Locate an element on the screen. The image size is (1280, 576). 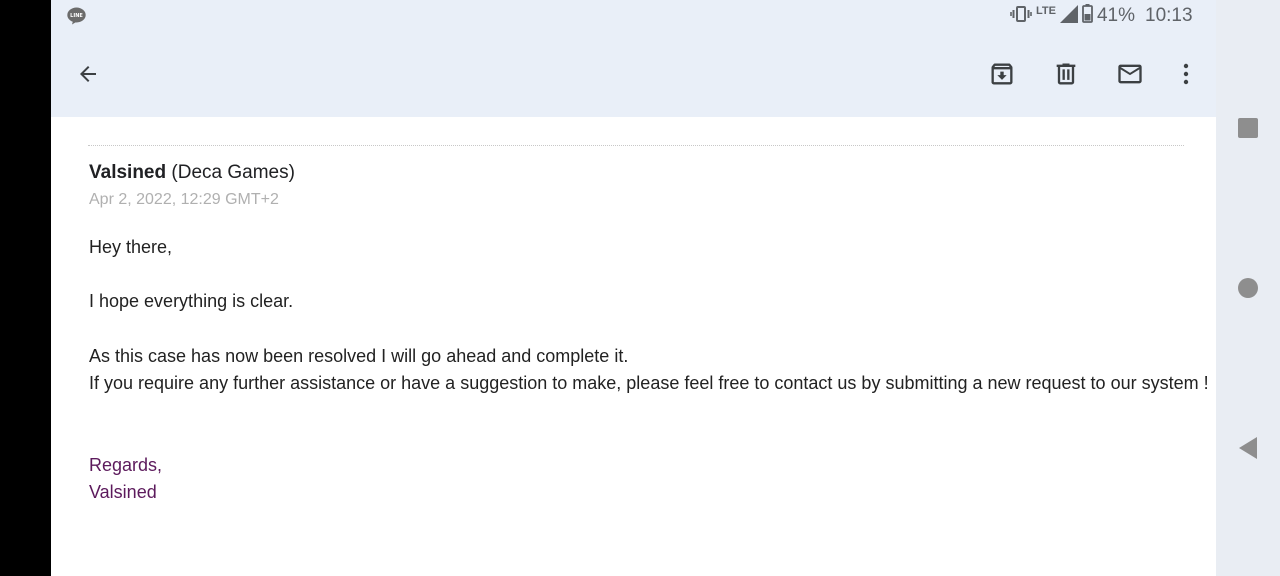
home-icon is located at coordinates (1248, 288).